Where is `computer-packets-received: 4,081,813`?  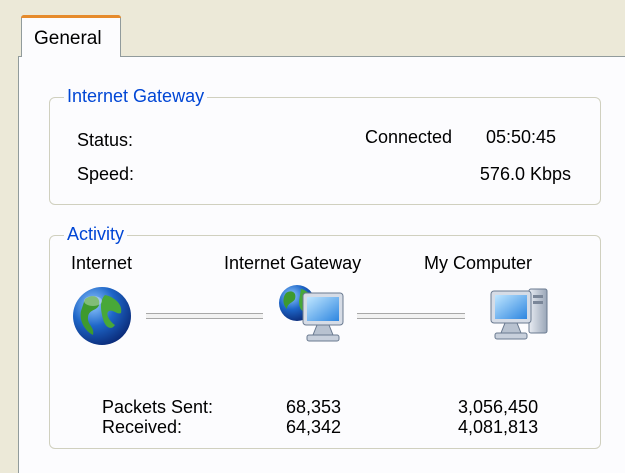
computer-packets-received: 4,081,813 is located at coordinates (498, 427).